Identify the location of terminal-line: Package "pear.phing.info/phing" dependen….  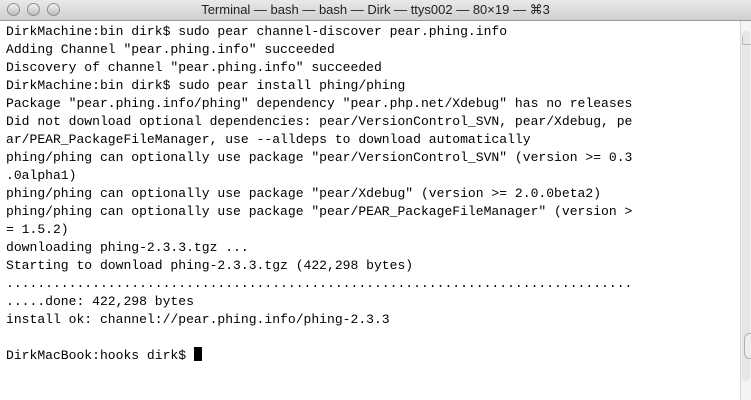
(319, 103).